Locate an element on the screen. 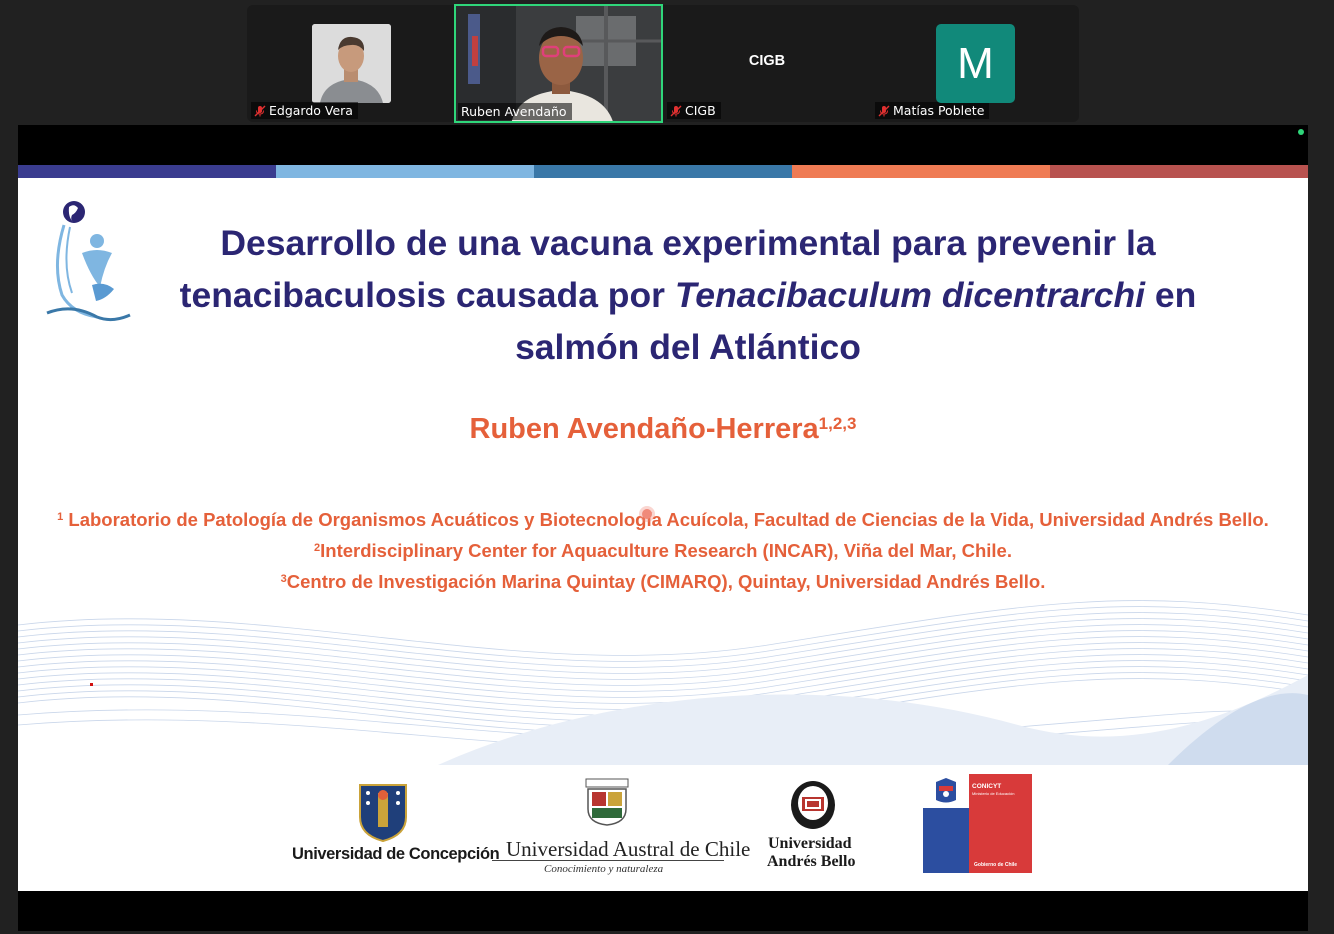 This screenshot has width=1334, height=934. participant-video is located at coordinates (351, 63).